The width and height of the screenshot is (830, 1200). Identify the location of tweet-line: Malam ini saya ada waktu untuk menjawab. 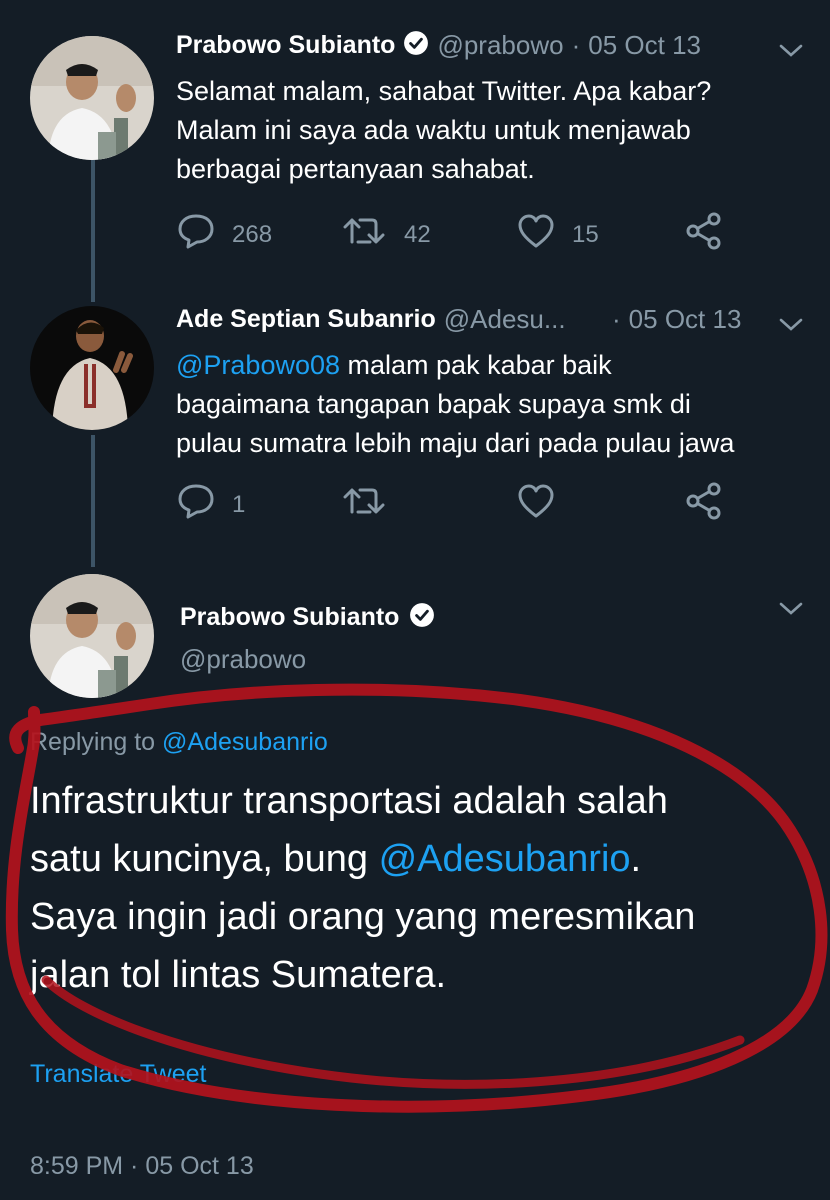
(433, 130).